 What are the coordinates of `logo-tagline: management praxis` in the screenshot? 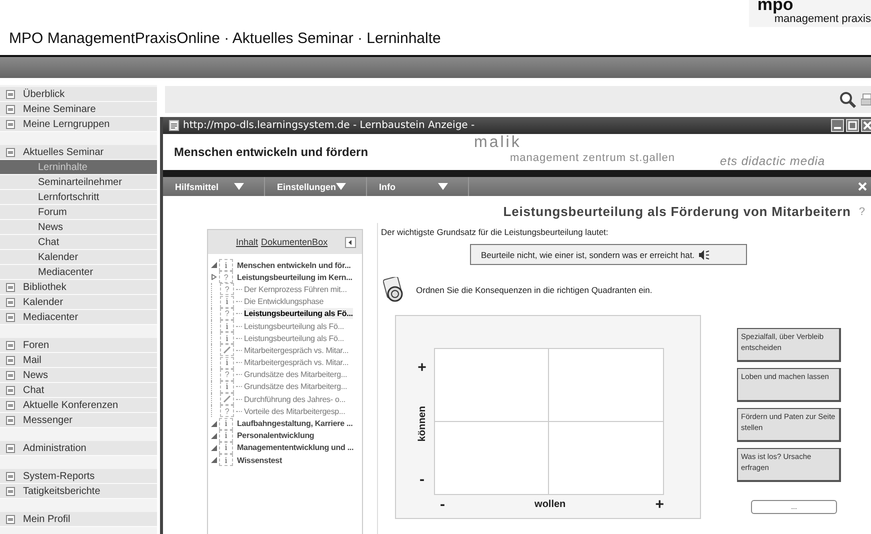 It's located at (822, 19).